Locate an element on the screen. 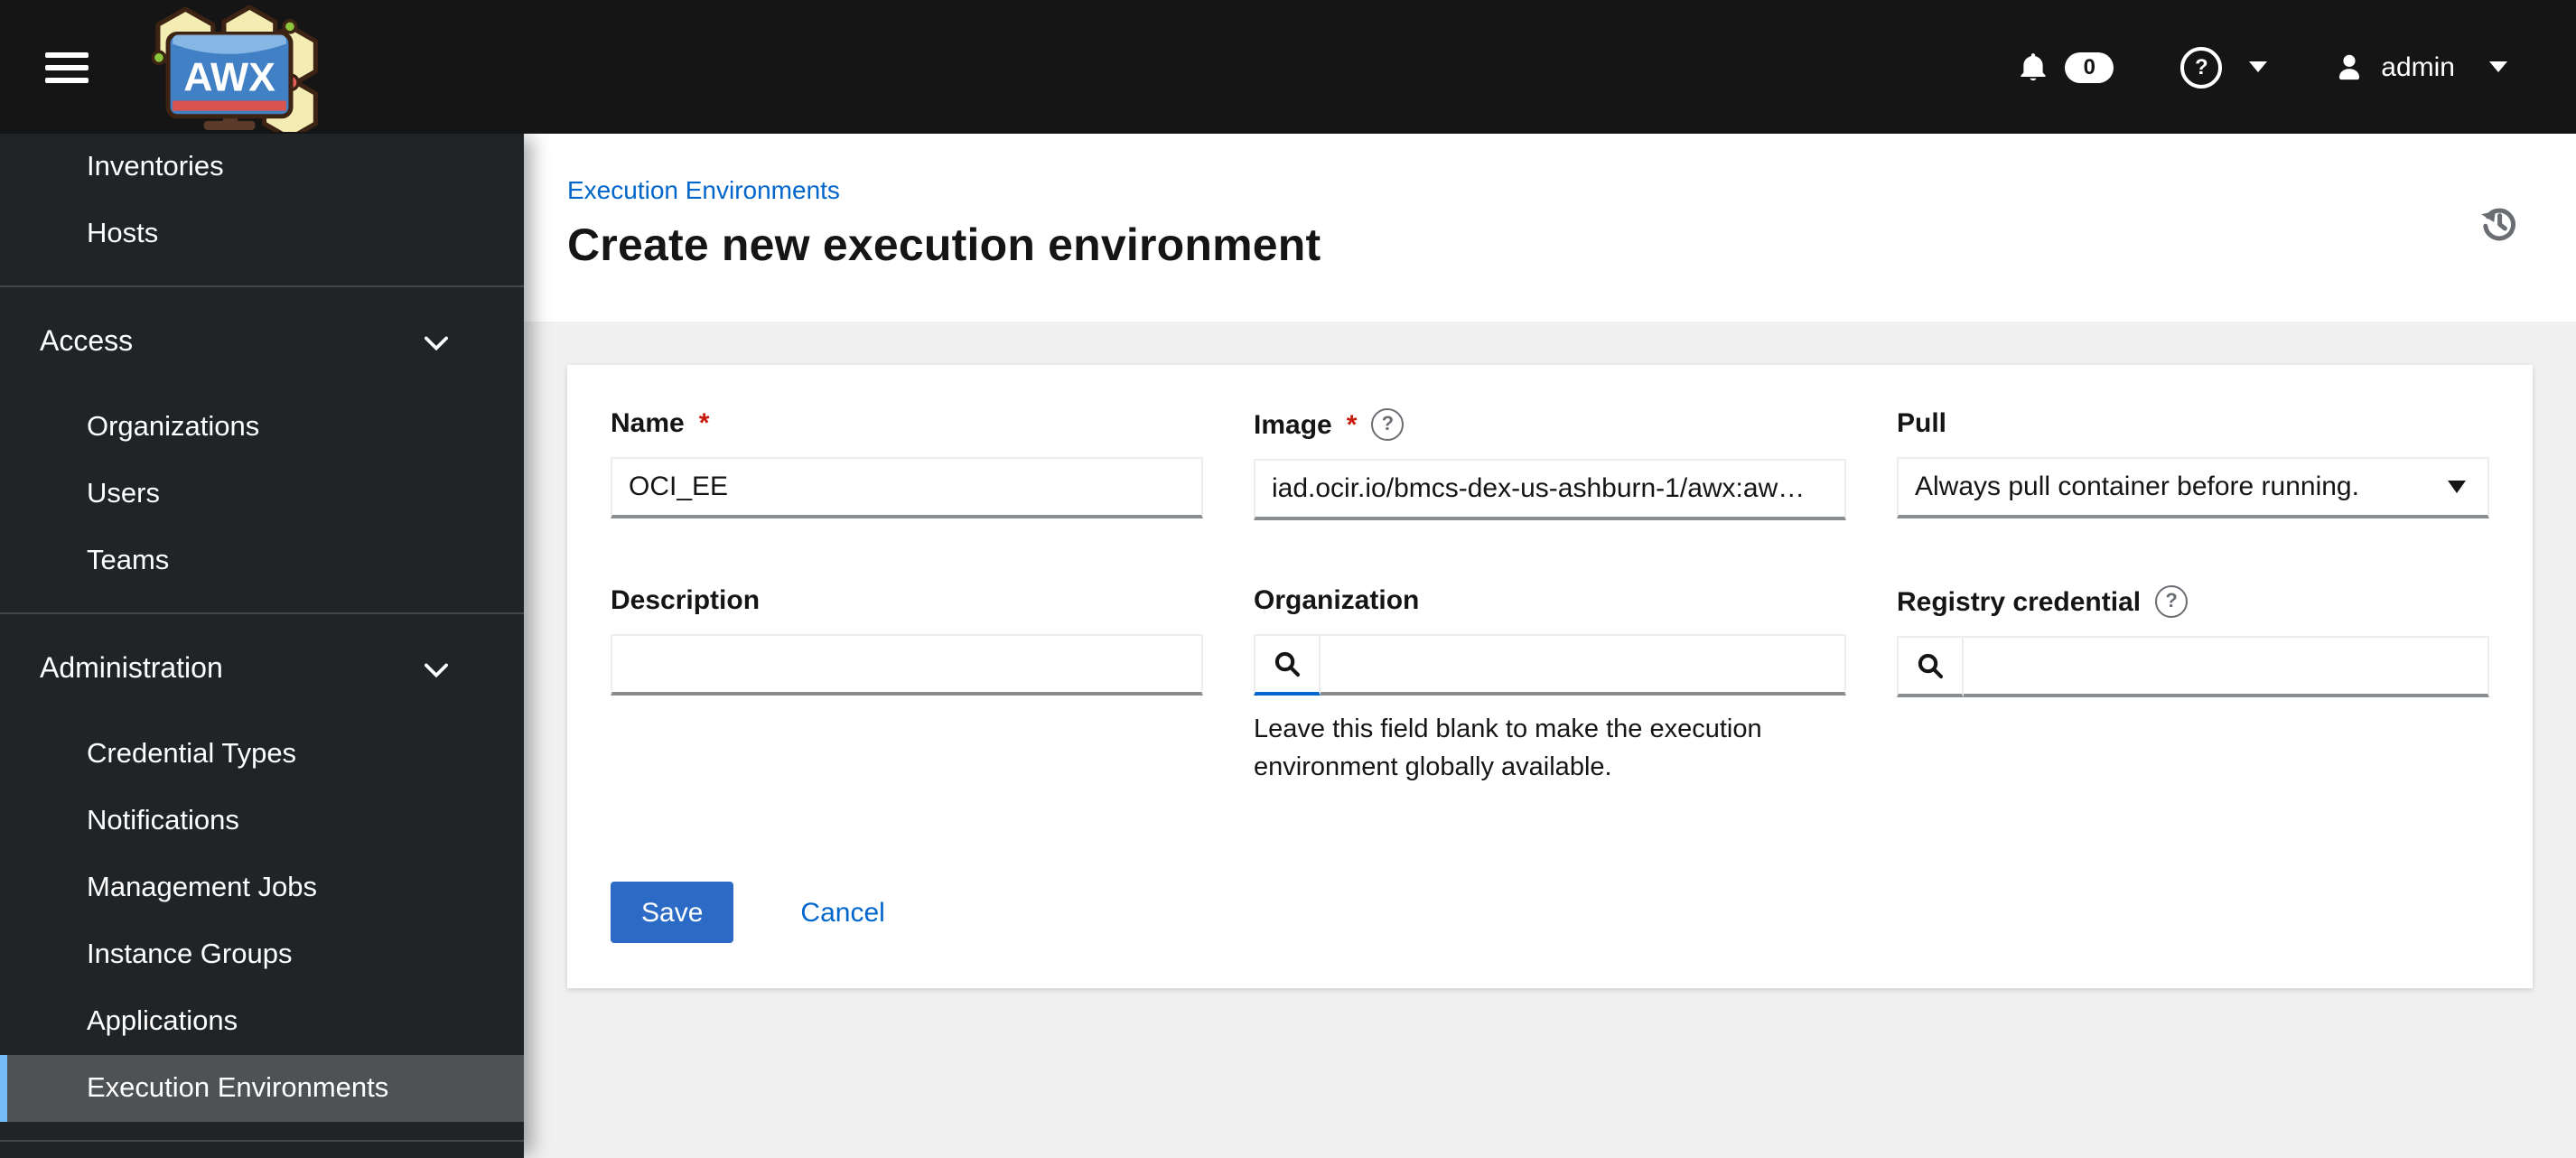 The height and width of the screenshot is (1158, 2576). image-input is located at coordinates (1550, 490).